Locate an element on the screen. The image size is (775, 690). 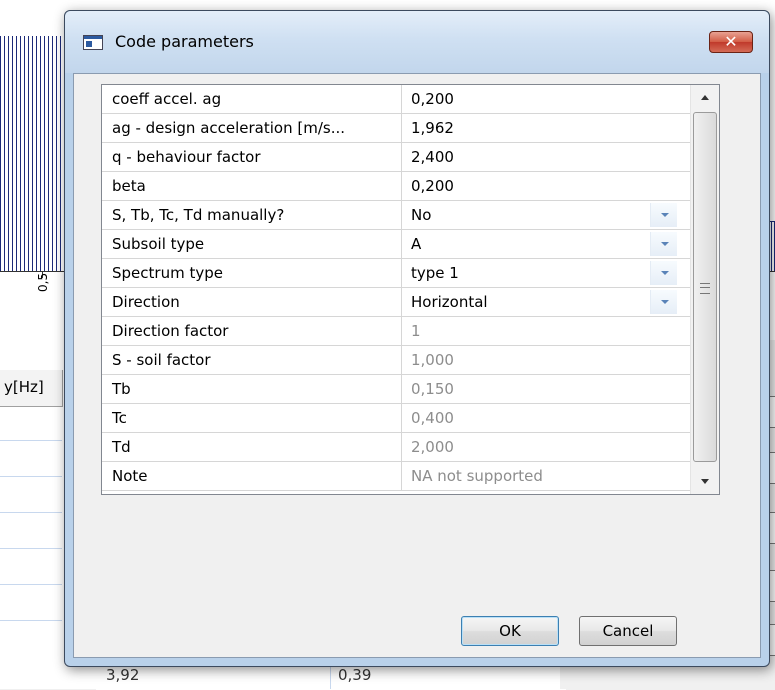
table-cell: 0,39 is located at coordinates (355, 675).